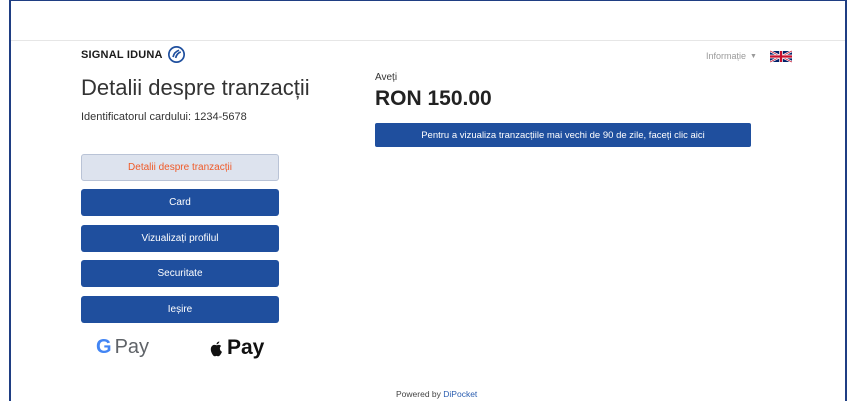 The width and height of the screenshot is (849, 401). What do you see at coordinates (180, 347) in the screenshot?
I see `payment-methods: G Pay Pay` at bounding box center [180, 347].